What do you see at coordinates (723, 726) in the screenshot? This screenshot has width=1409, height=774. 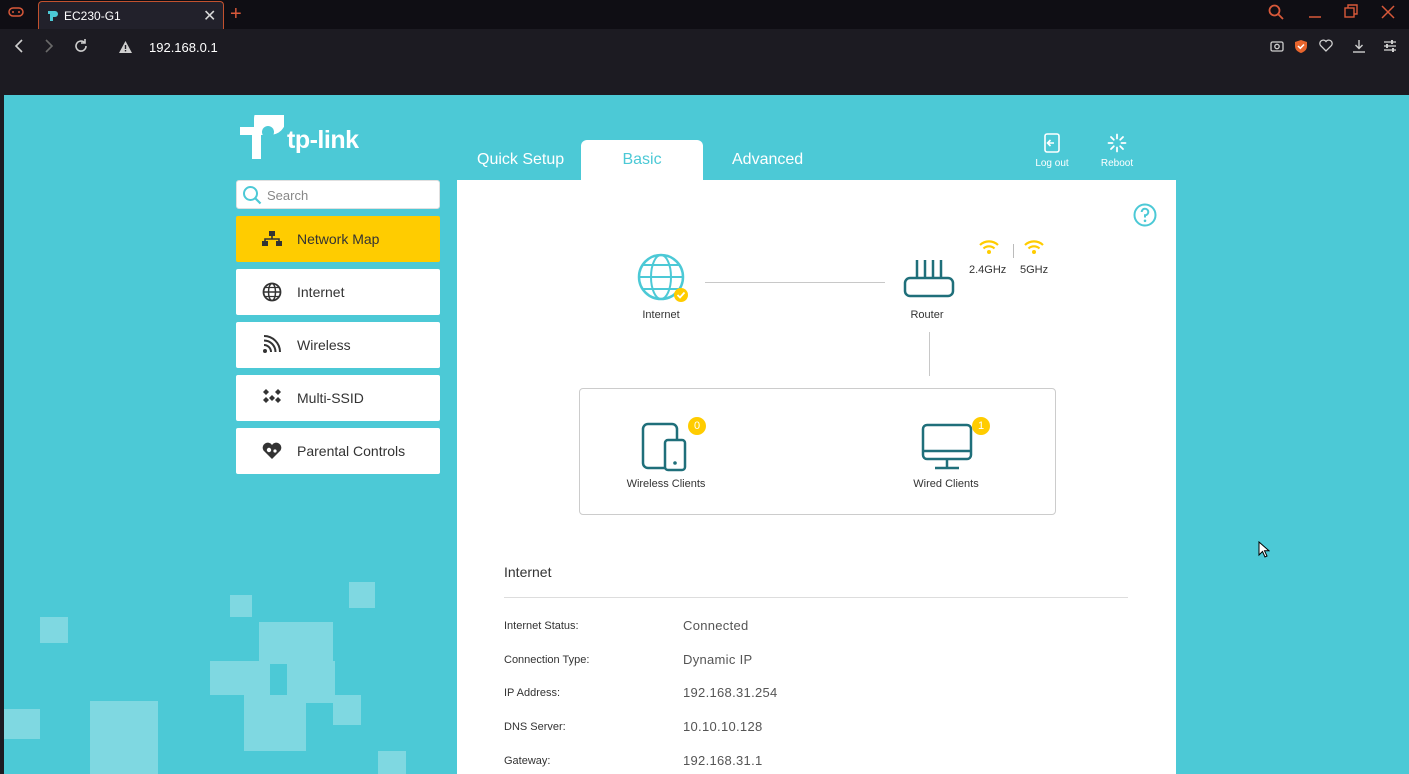 I see `dns-server-value: 10.10.10.128` at bounding box center [723, 726].